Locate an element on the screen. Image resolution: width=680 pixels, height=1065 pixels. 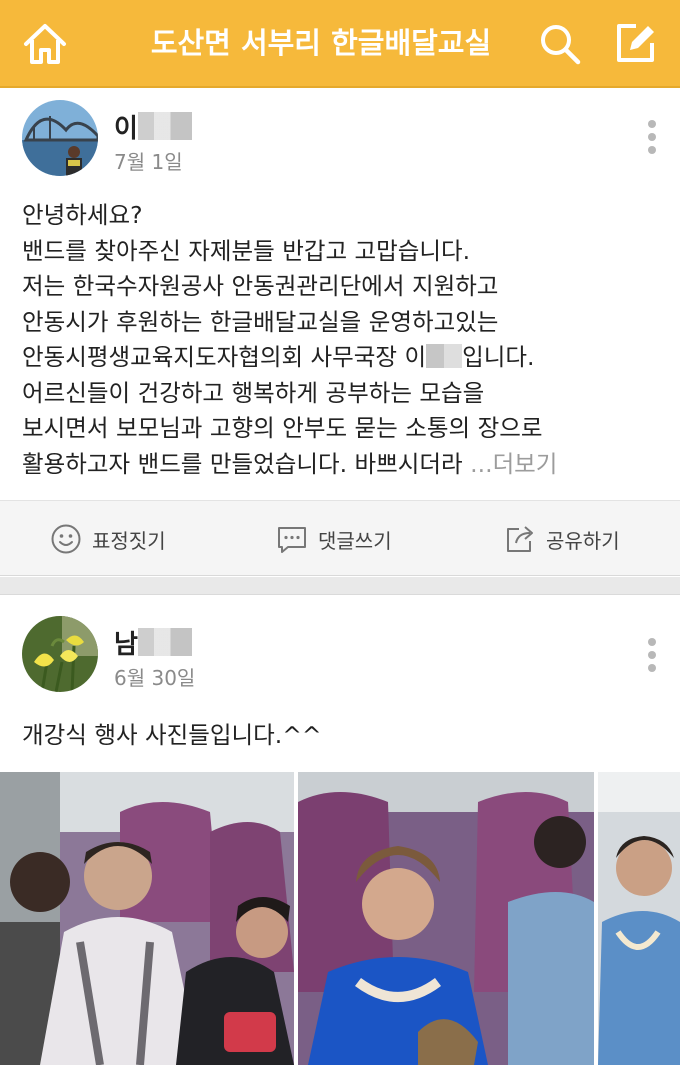
body-line: 안동시가 후원하는 한글배달교실을 운영하고있는 is located at coordinates (260, 321).